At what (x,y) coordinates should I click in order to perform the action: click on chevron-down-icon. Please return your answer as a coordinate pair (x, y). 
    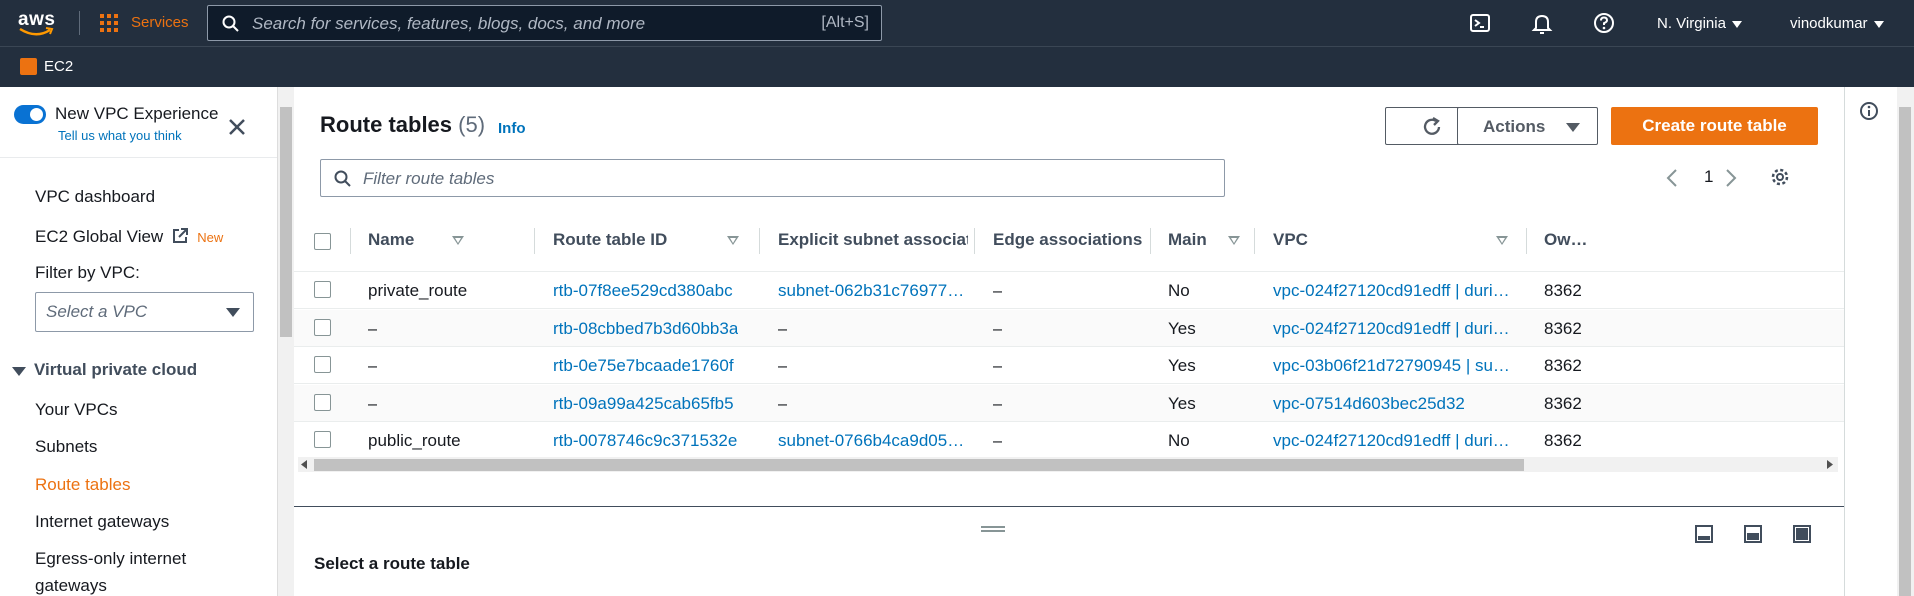
    Looking at the image, I should click on (1573, 127).